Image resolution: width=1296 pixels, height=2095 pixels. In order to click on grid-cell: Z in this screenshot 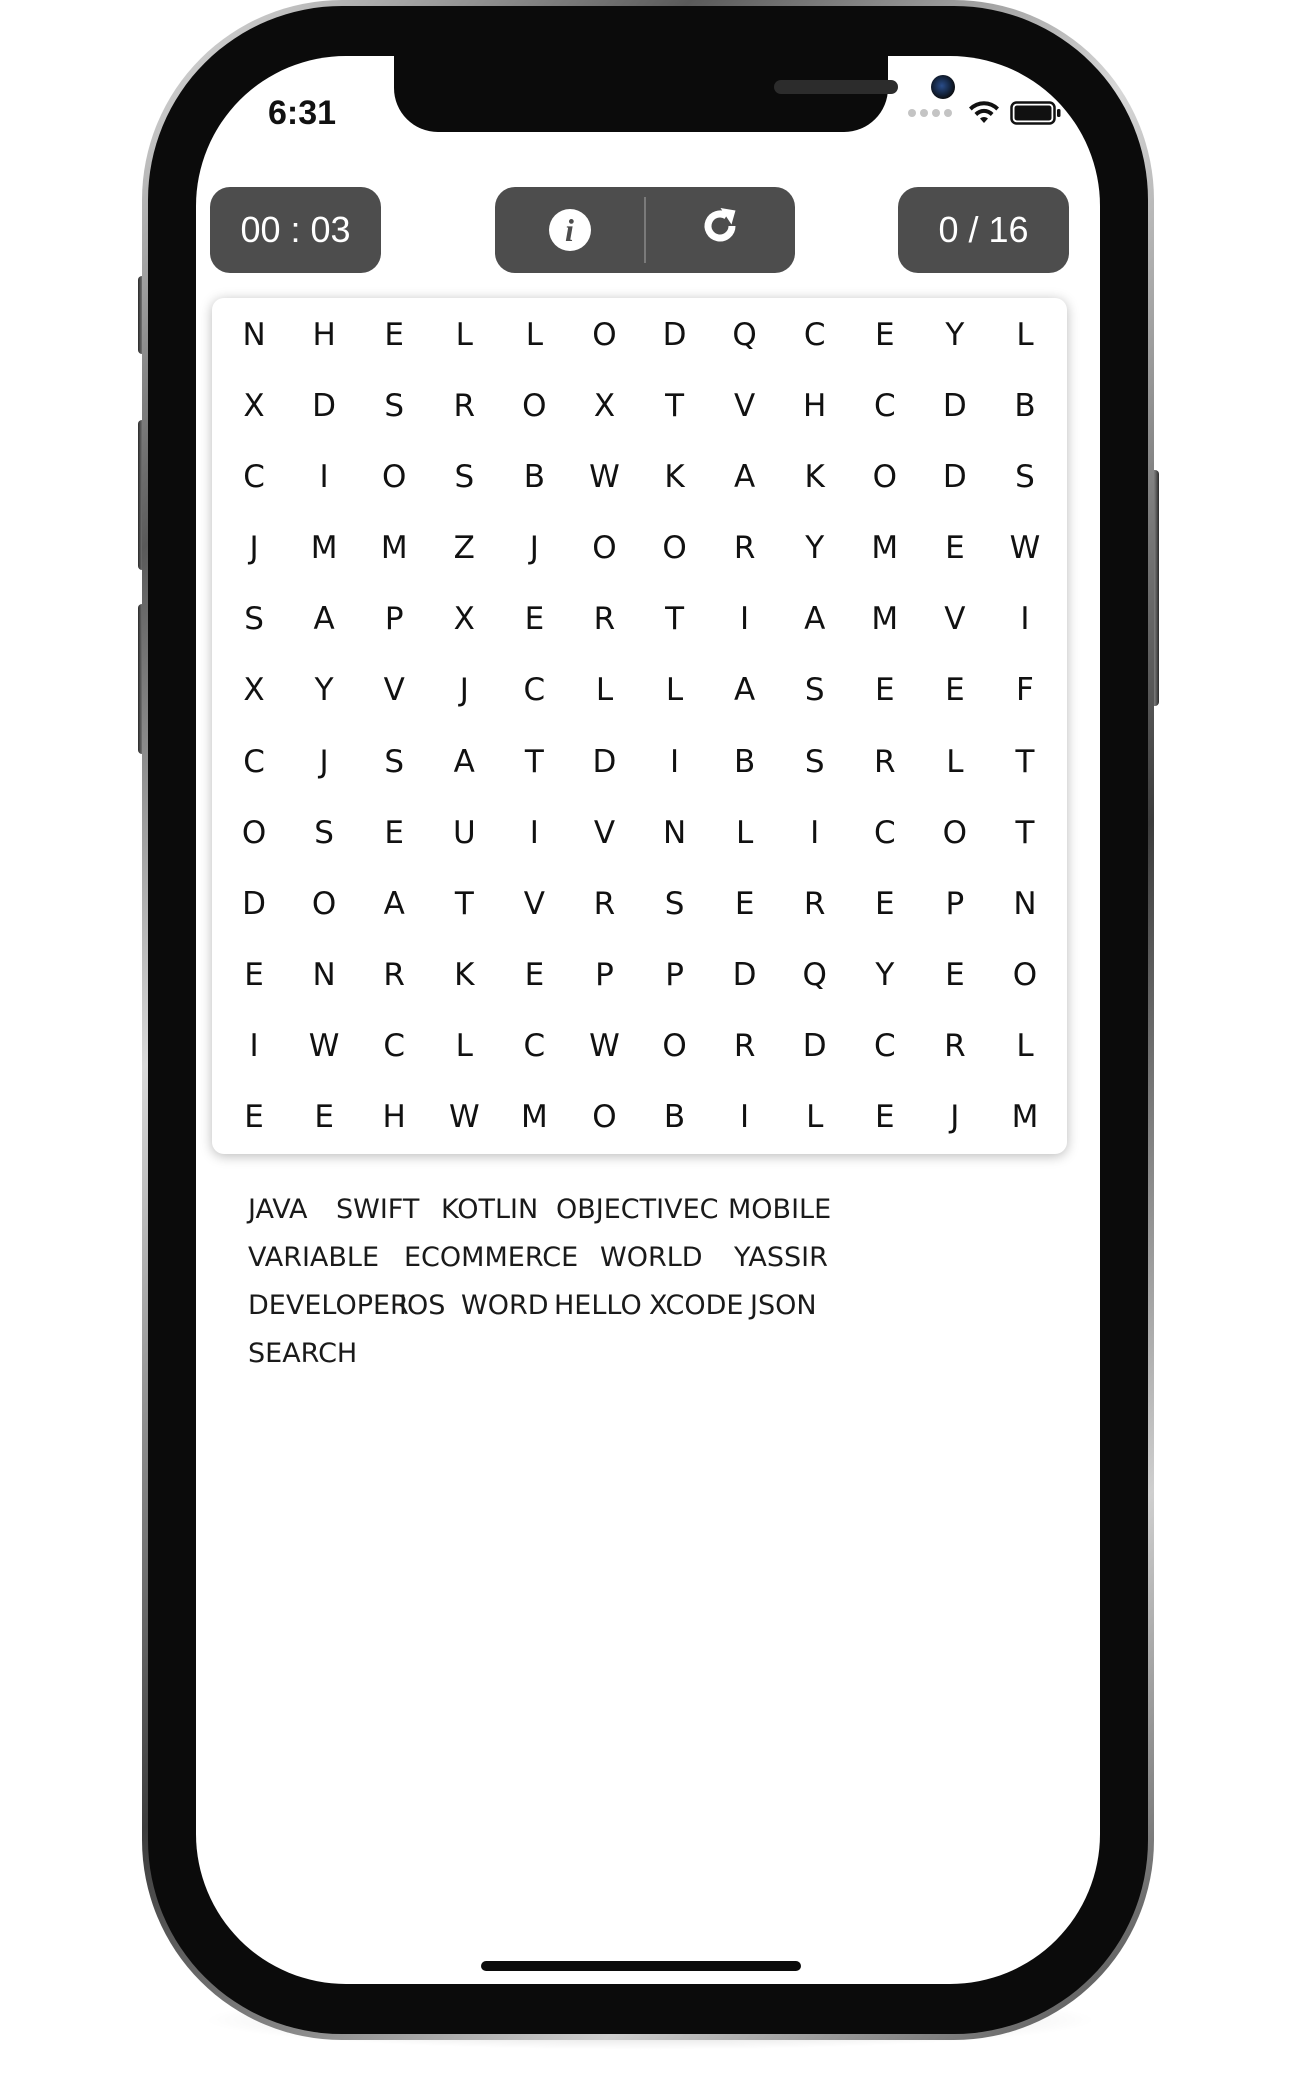, I will do `click(464, 547)`.